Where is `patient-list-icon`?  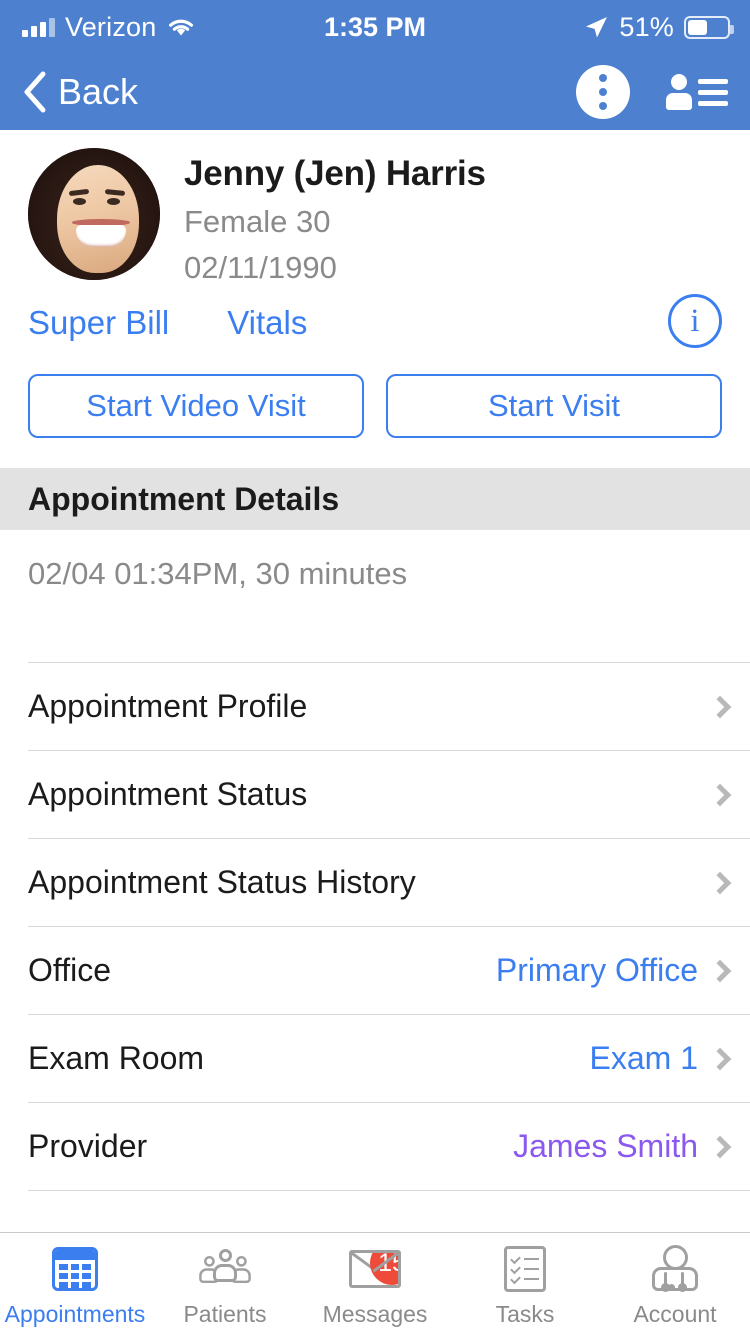 patient-list-icon is located at coordinates (697, 92).